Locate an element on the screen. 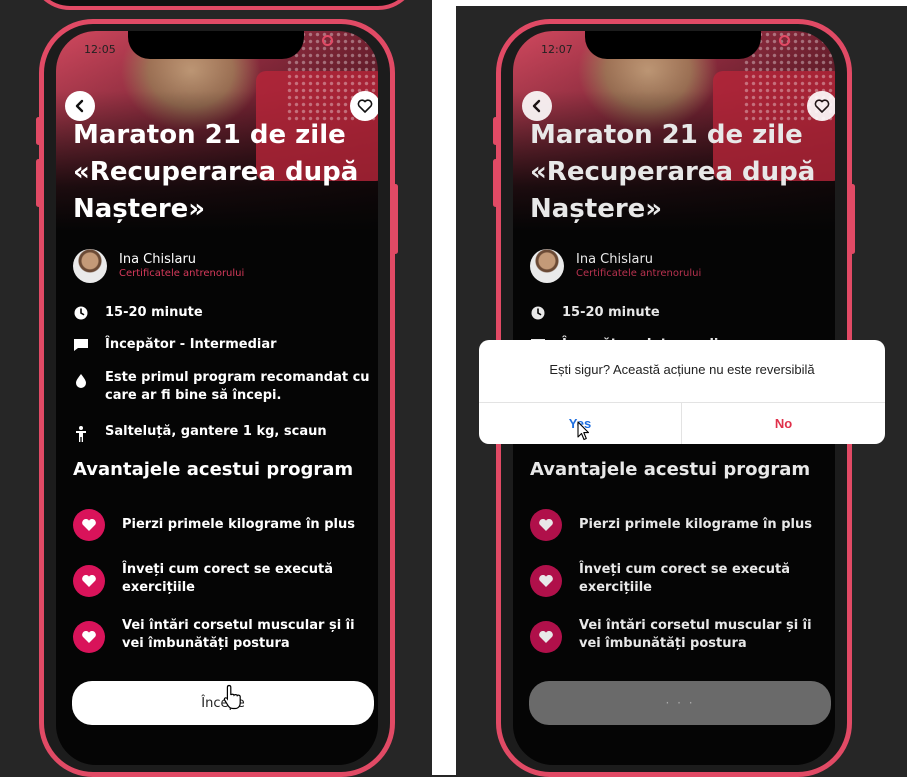  level-text: Începător - Intermediar is located at coordinates (191, 344).